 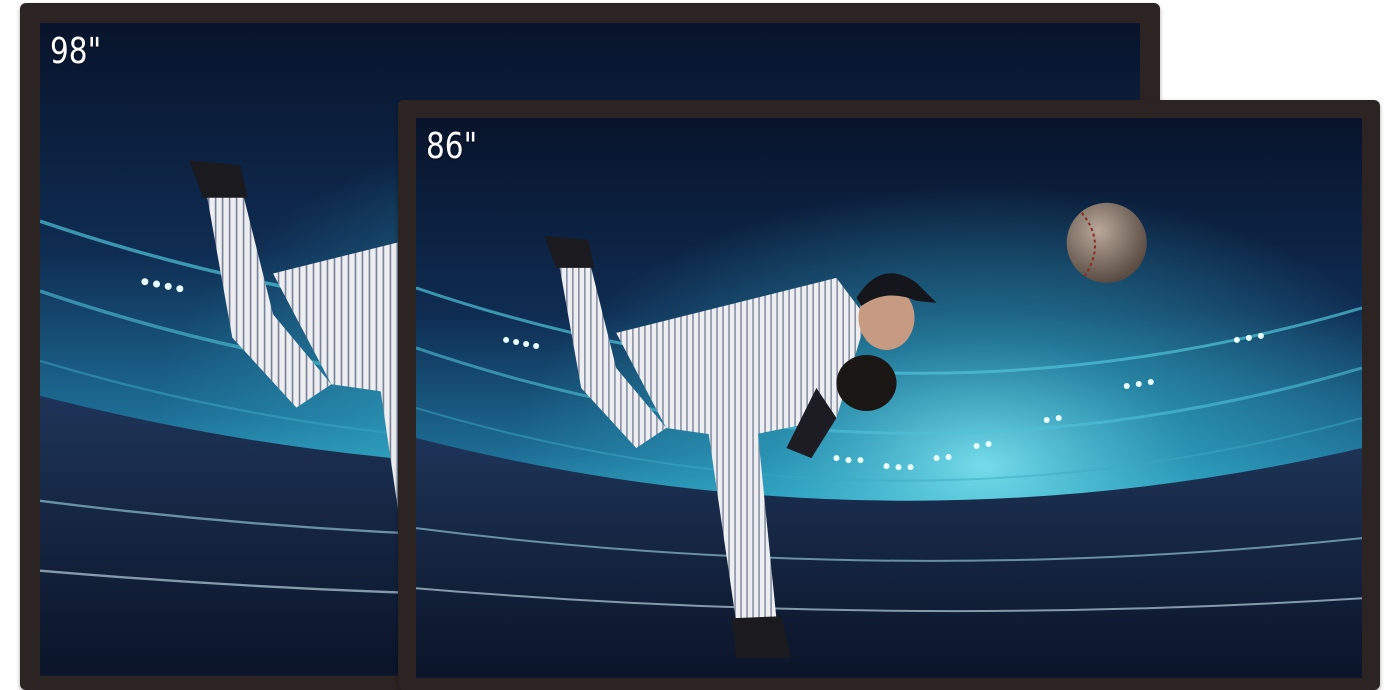 I want to click on size-label-98: 98", so click(x=76, y=51).